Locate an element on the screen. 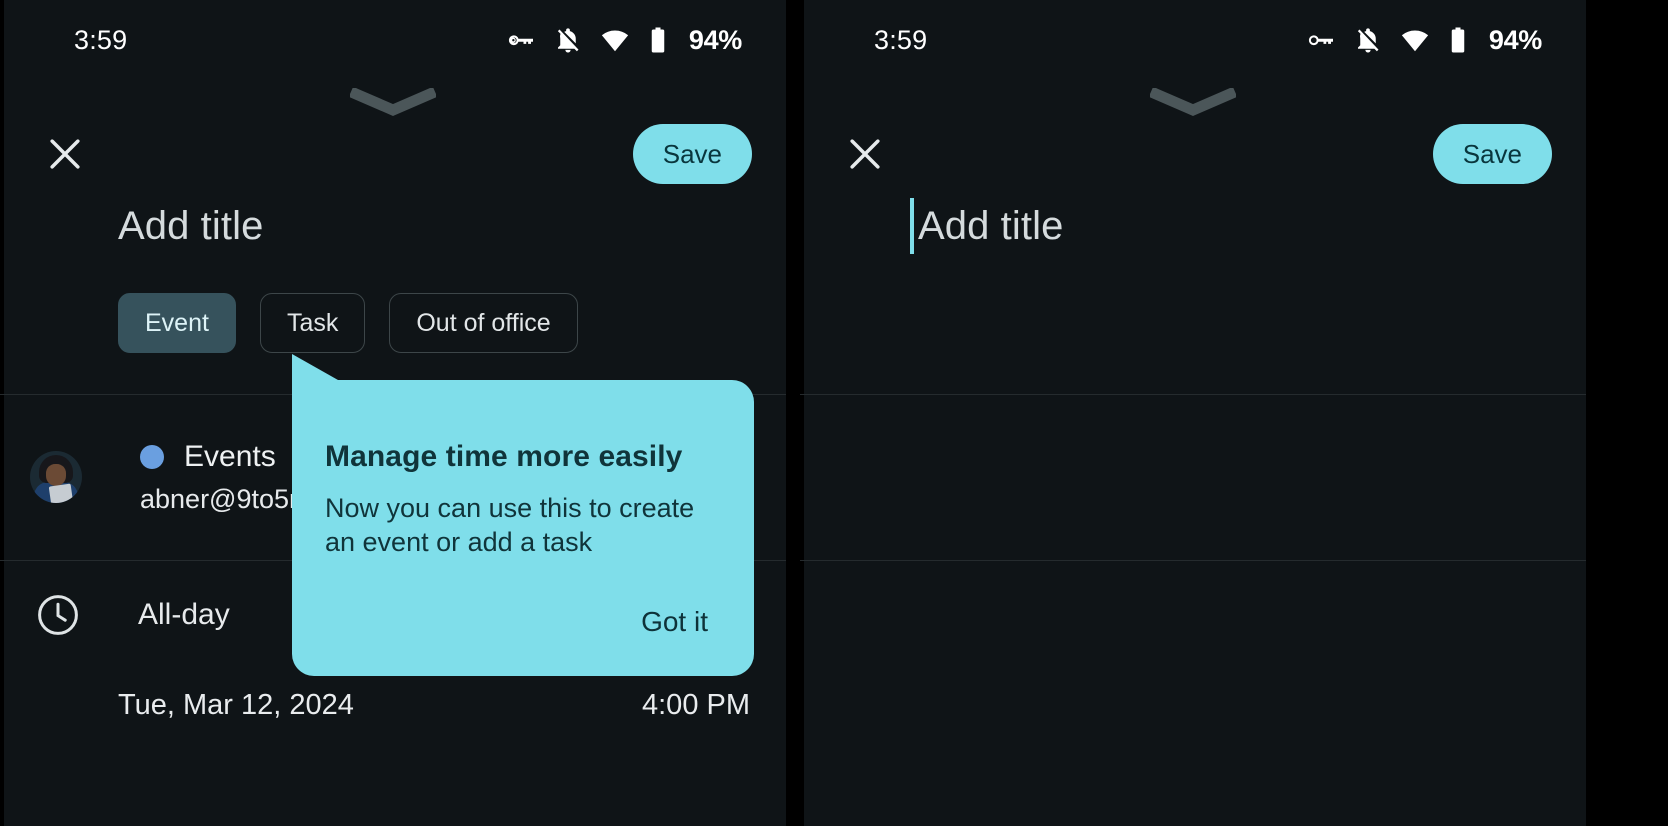 This screenshot has height=826, width=1668. tooltip-action-row: Got it is located at coordinates (519, 622).